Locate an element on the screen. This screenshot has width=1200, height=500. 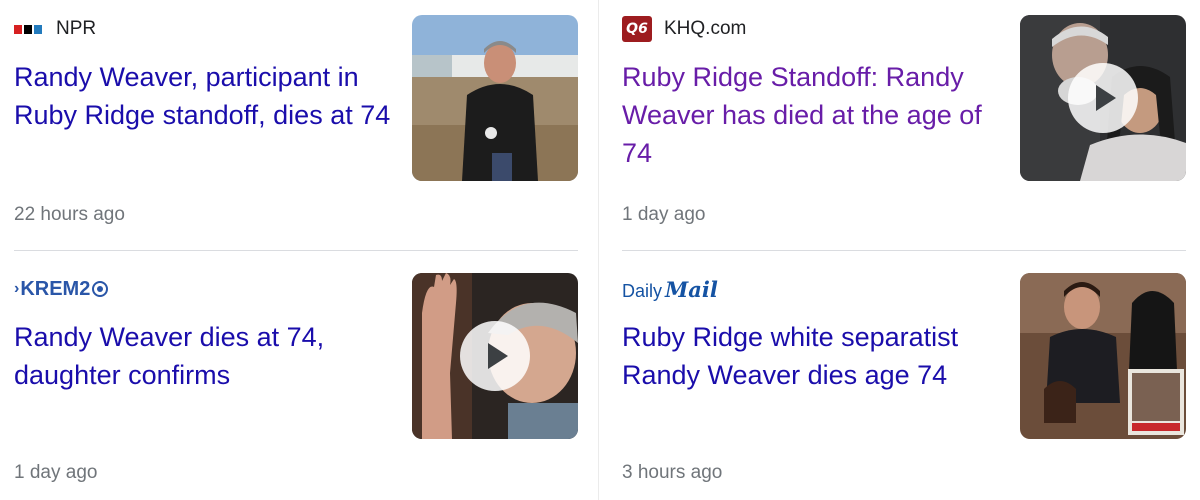
krem2-logo-icon: › KREM2 is located at coordinates (61, 289).